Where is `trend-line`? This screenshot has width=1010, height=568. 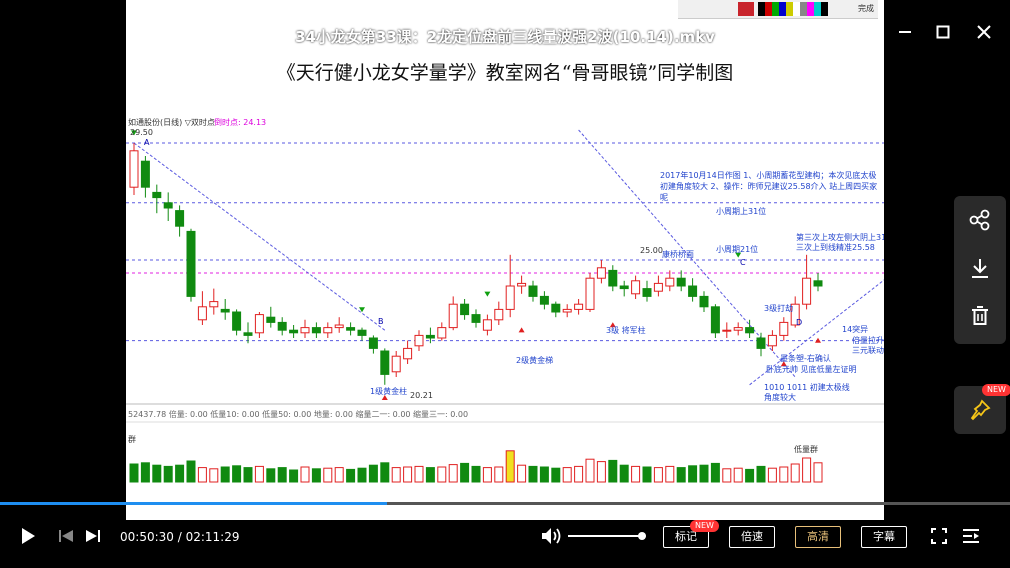
trend-line is located at coordinates (259, 236).